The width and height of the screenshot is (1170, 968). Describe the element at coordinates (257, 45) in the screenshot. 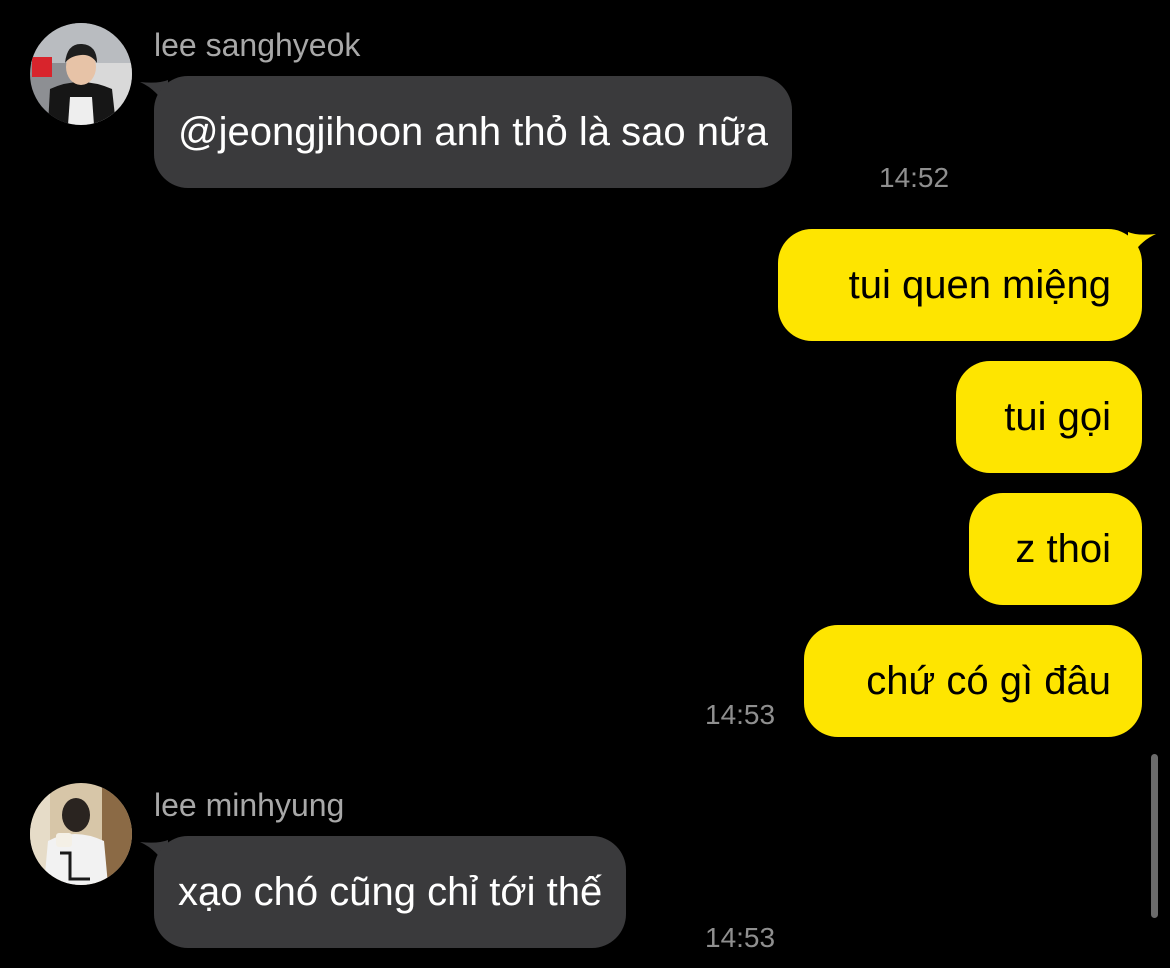

I see `sender-name: lee sanghyeok` at that location.